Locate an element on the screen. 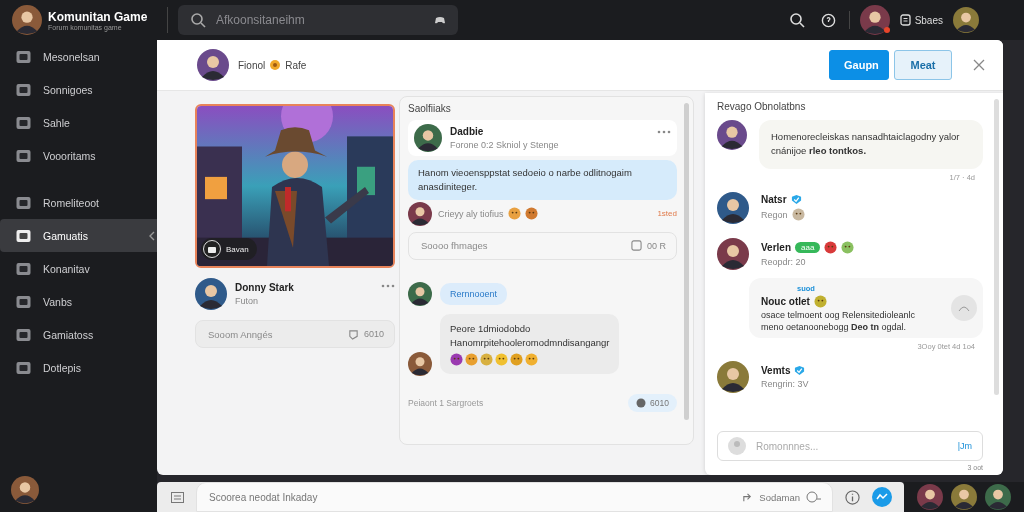 This screenshot has height=512, width=1024. message-field: Scoorea neodat Inkaday Sodaman is located at coordinates (514, 497).